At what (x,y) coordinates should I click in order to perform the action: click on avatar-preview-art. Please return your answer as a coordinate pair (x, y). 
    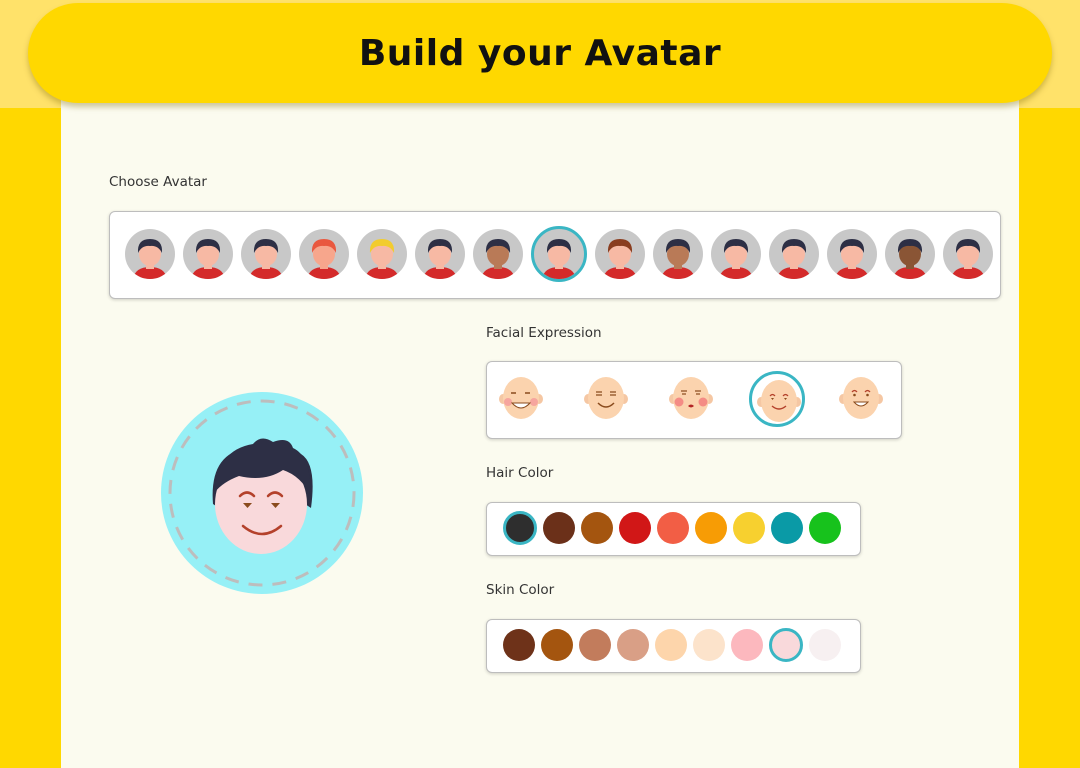
    Looking at the image, I should click on (262, 493).